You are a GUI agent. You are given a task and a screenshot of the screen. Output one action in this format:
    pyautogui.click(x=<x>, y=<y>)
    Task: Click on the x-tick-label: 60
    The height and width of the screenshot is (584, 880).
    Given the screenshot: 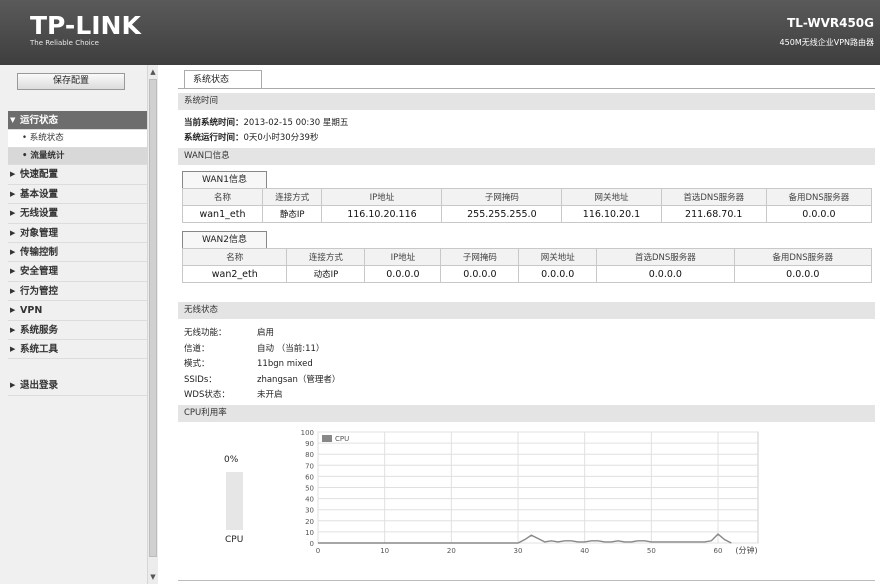 What is the action you would take?
    pyautogui.click(x=718, y=551)
    